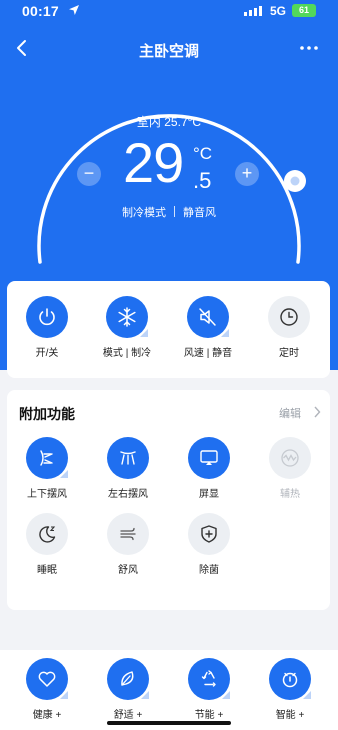  What do you see at coordinates (304, 10) in the screenshot?
I see `battery-indicator: 61` at bounding box center [304, 10].